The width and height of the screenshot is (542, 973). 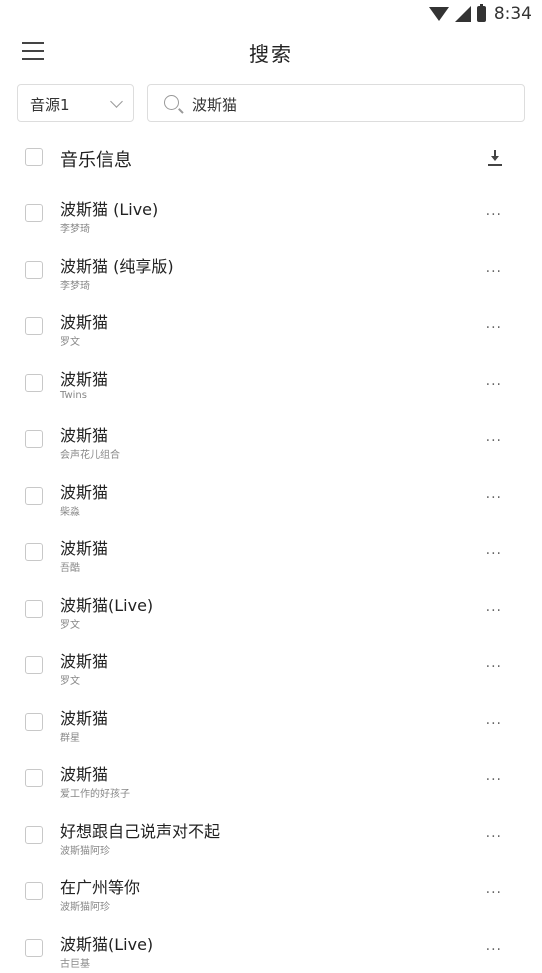 I want to click on song-row: 波斯猫 (纯享版) 李梦琦 ···, so click(x=271, y=267).